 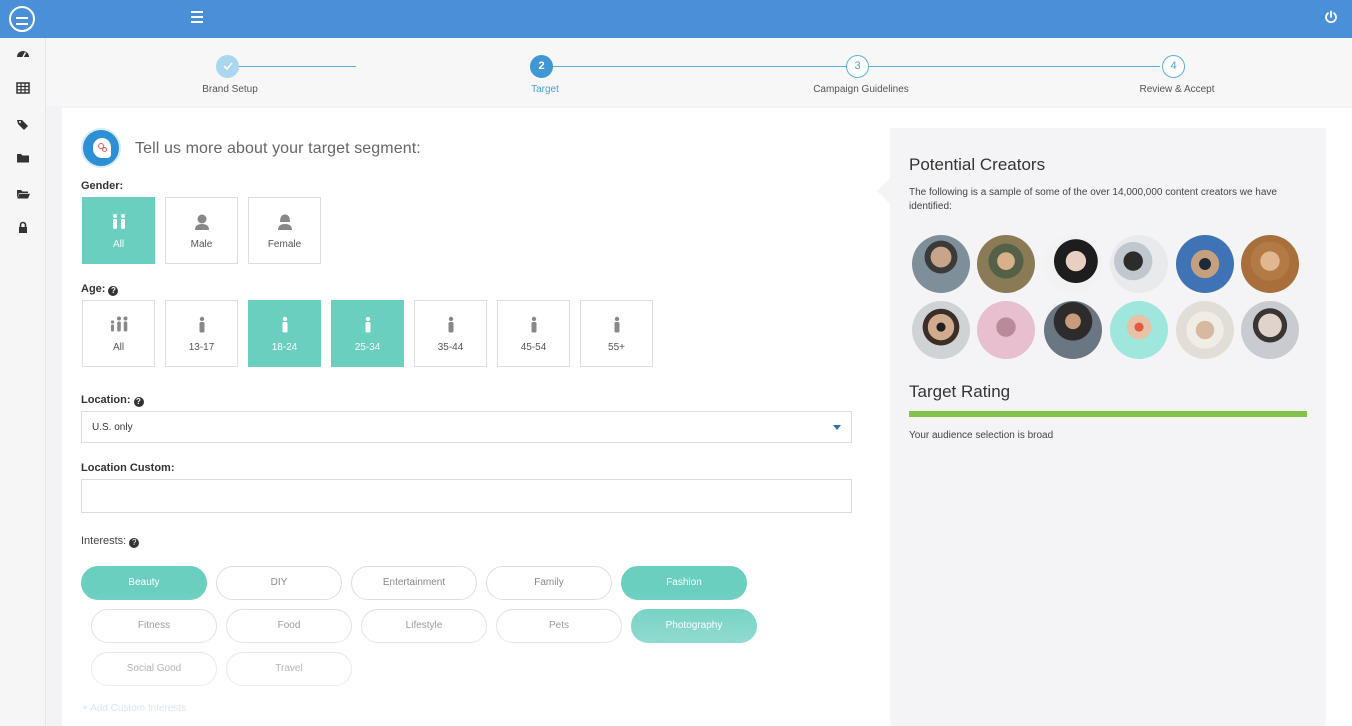 I want to click on target-rating-bar, so click(x=1108, y=414).